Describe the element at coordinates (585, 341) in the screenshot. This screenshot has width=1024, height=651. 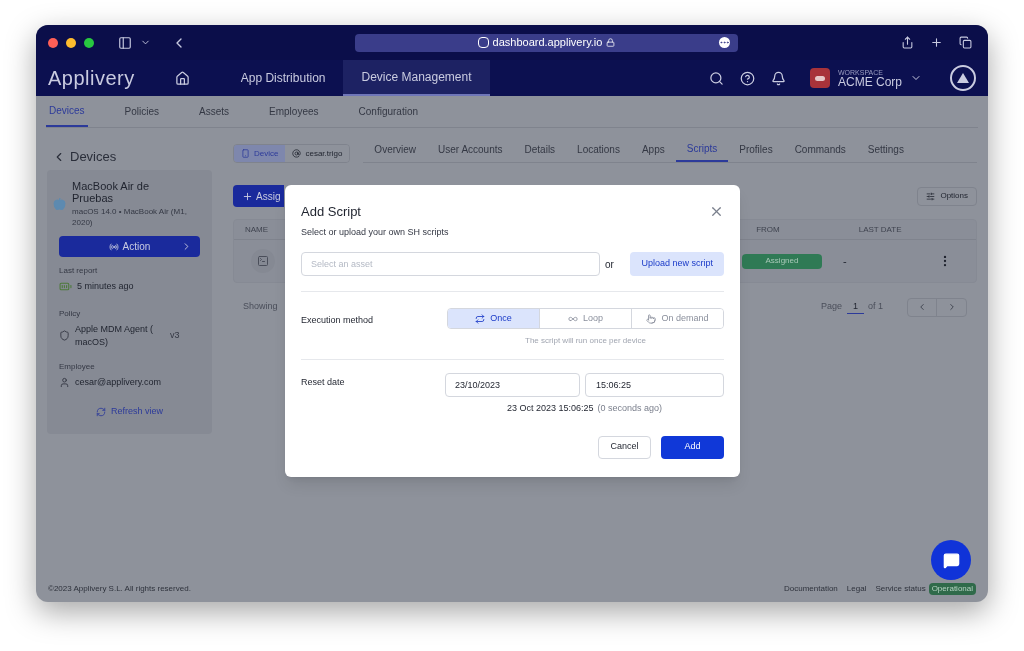
I see `method-hint: The script will run once per device` at that location.